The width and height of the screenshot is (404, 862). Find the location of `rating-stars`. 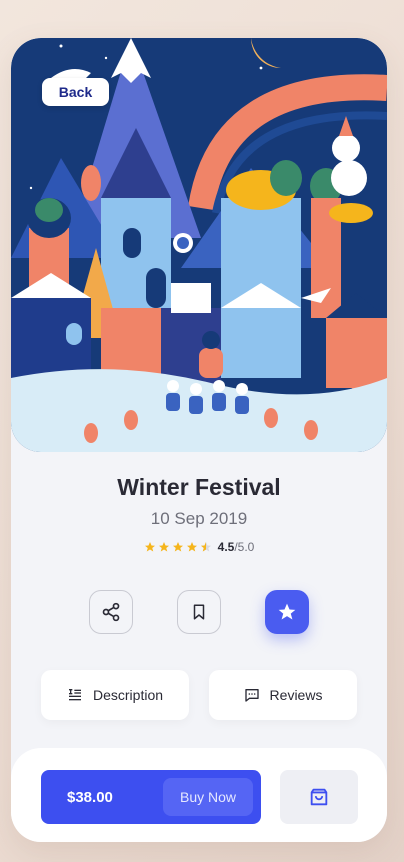

rating-stars is located at coordinates (178, 547).